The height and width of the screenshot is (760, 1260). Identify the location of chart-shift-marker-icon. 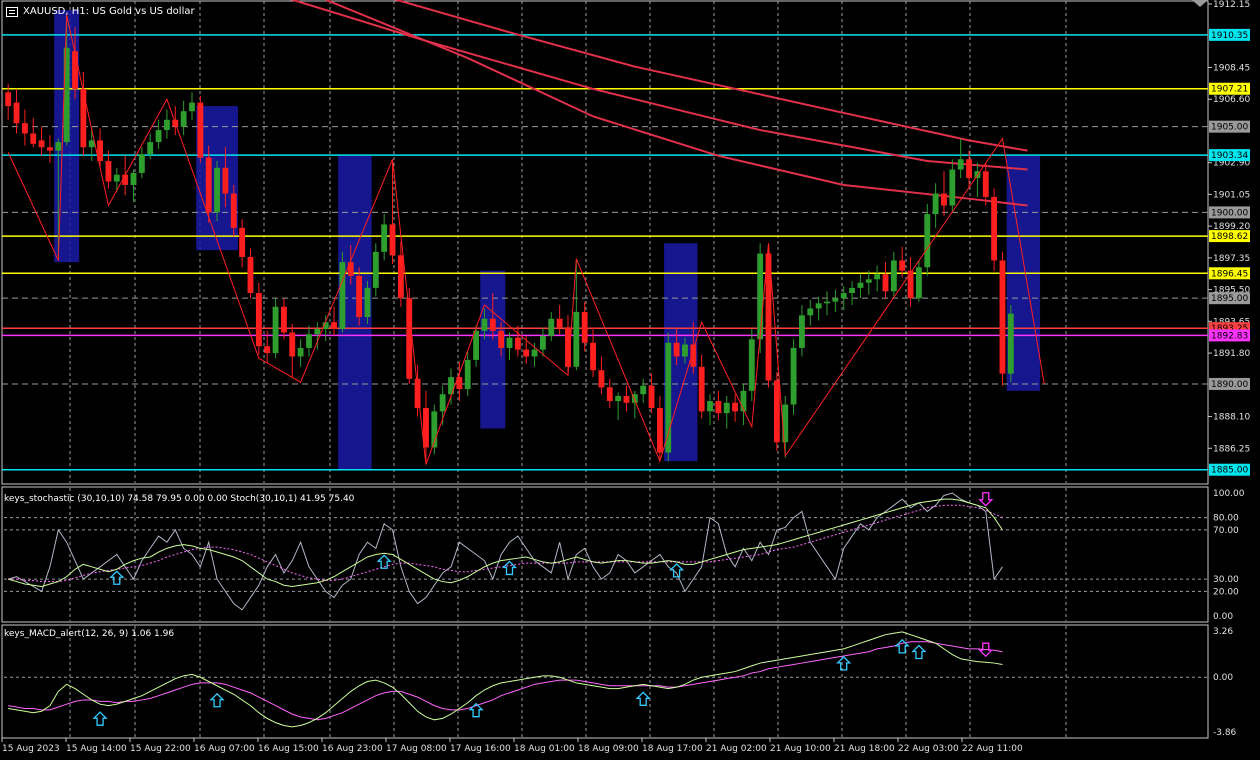
(1200, 3).